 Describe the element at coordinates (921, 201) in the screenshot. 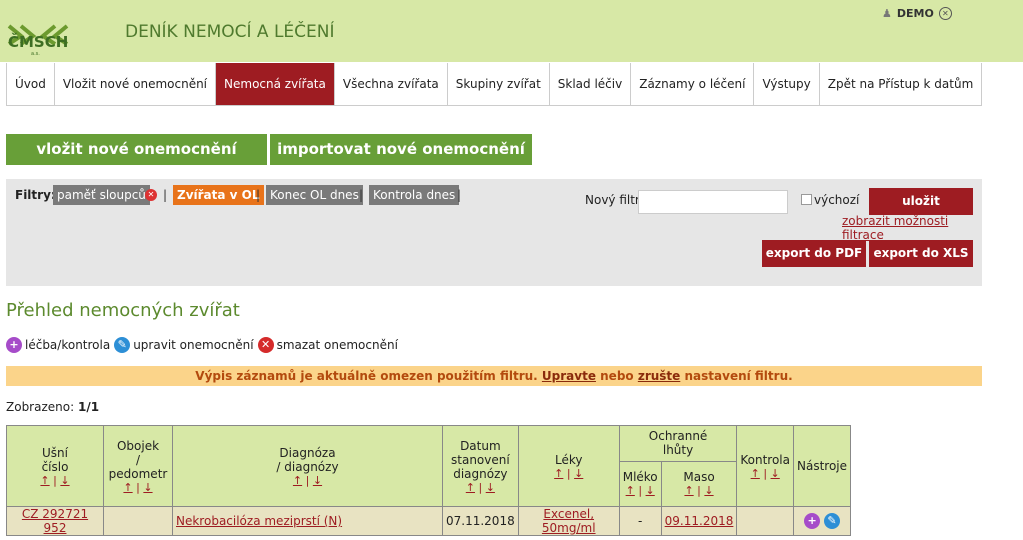

I see `save-filter-button: uložit` at that location.